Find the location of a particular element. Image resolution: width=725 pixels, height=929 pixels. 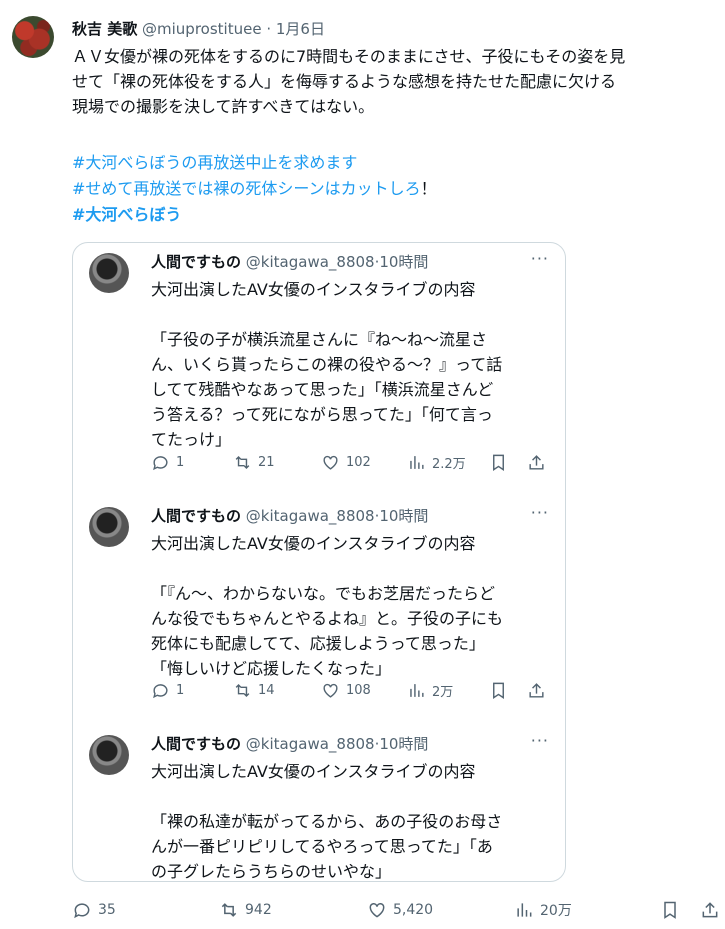

repost-button: 942 is located at coordinates (245, 910).